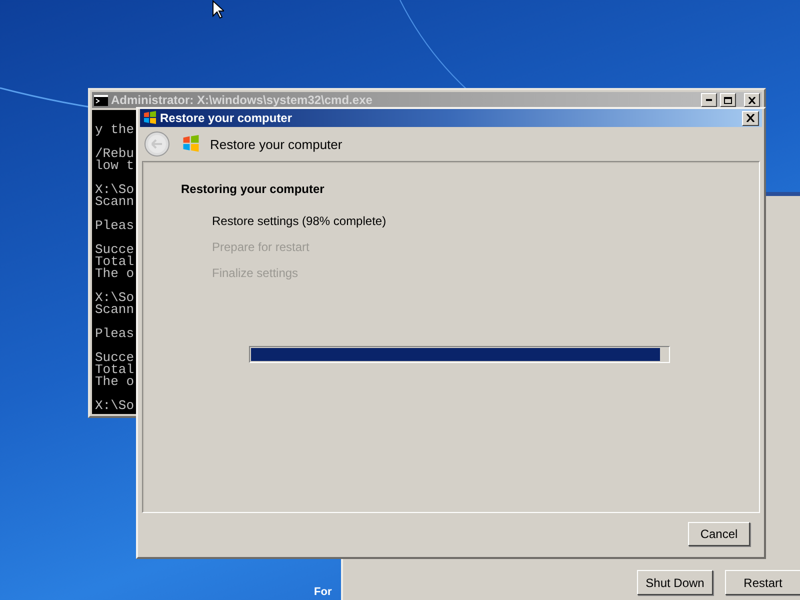 The height and width of the screenshot is (600, 800). Describe the element at coordinates (218, 9) in the screenshot. I see `cursor-icon` at that location.